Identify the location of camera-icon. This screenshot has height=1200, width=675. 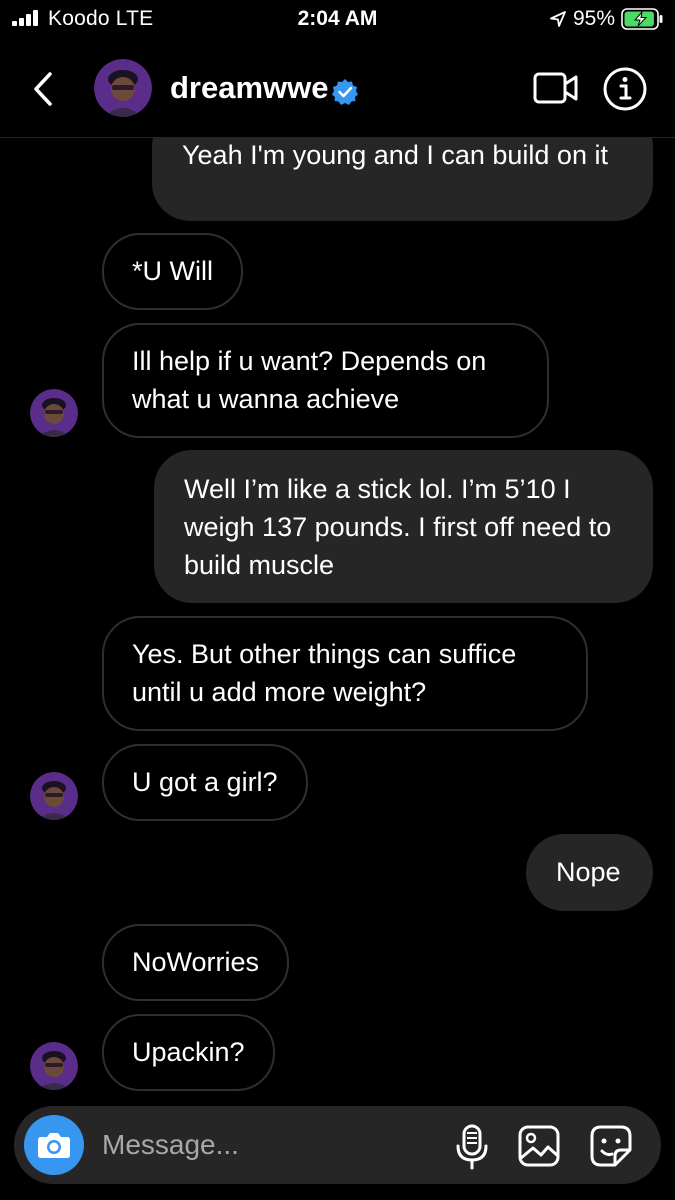
(54, 1145).